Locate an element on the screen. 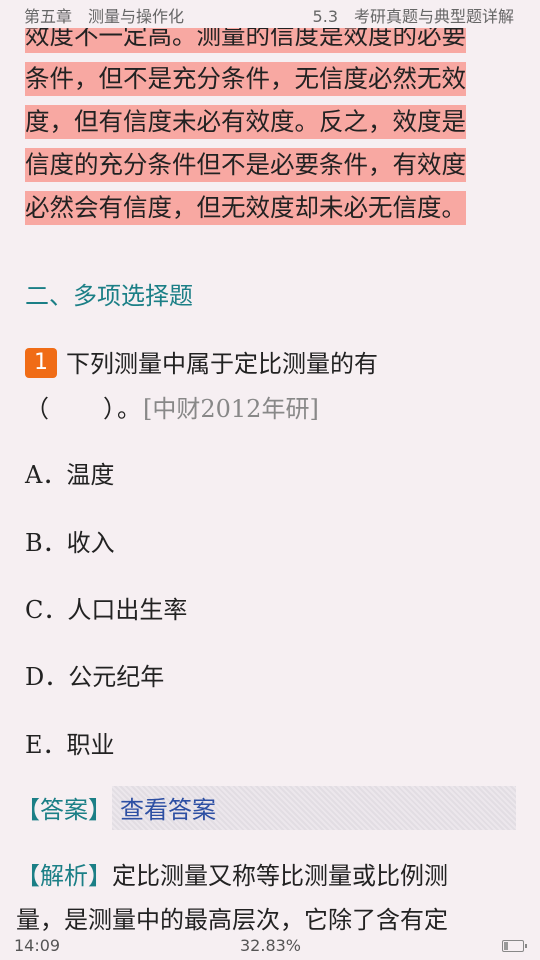  highlight-line: 度，但有信度未必有效度。反之，效度是 is located at coordinates (268, 121).